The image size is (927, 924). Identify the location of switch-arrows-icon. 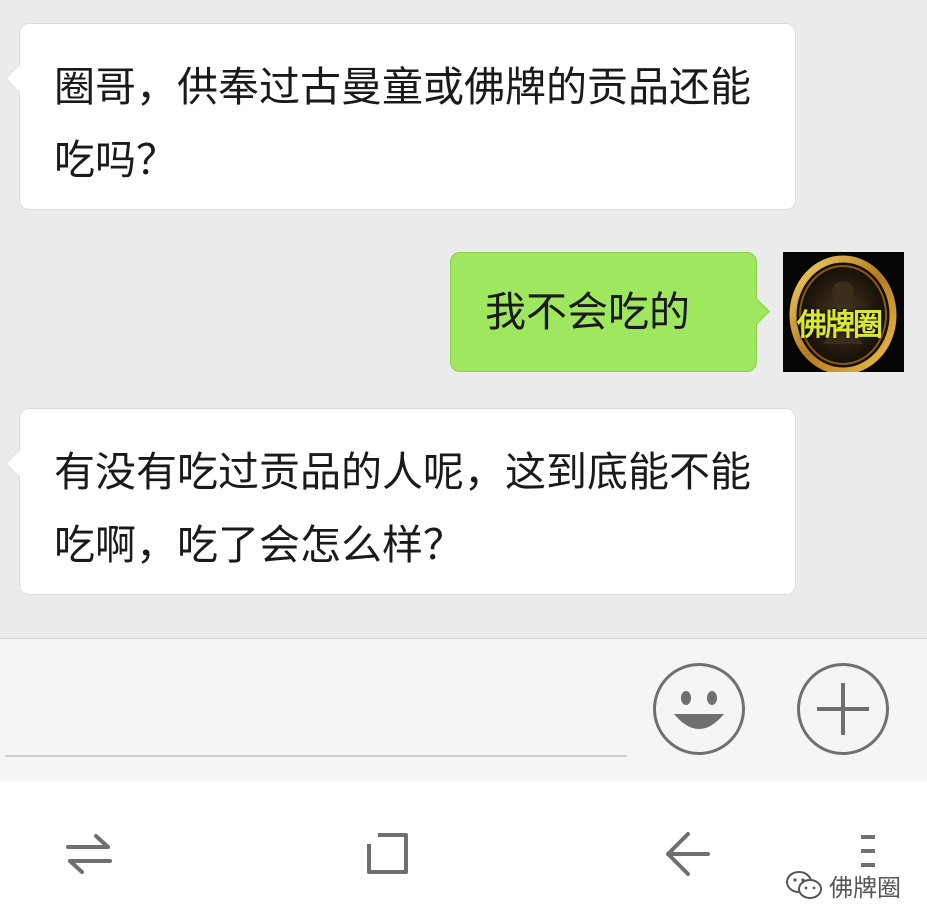
(89, 854).